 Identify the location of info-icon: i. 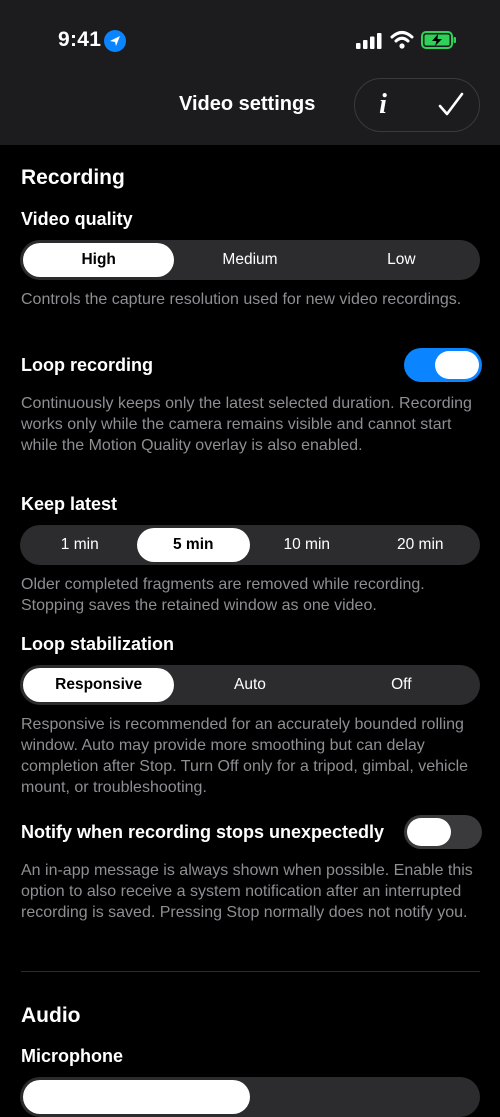
(383, 104).